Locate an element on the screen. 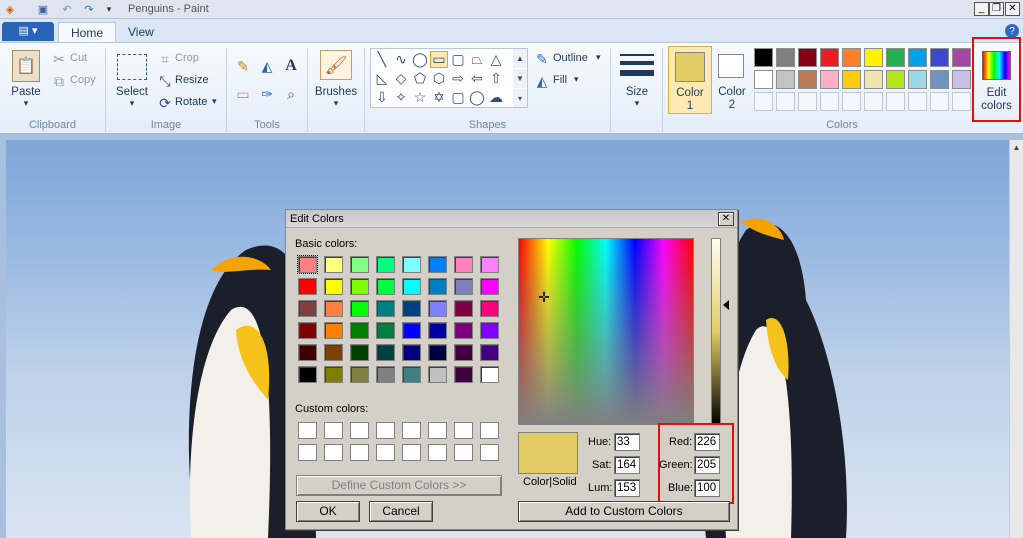 The width and height of the screenshot is (1023, 538). cancel-button: Cancel is located at coordinates (401, 511).